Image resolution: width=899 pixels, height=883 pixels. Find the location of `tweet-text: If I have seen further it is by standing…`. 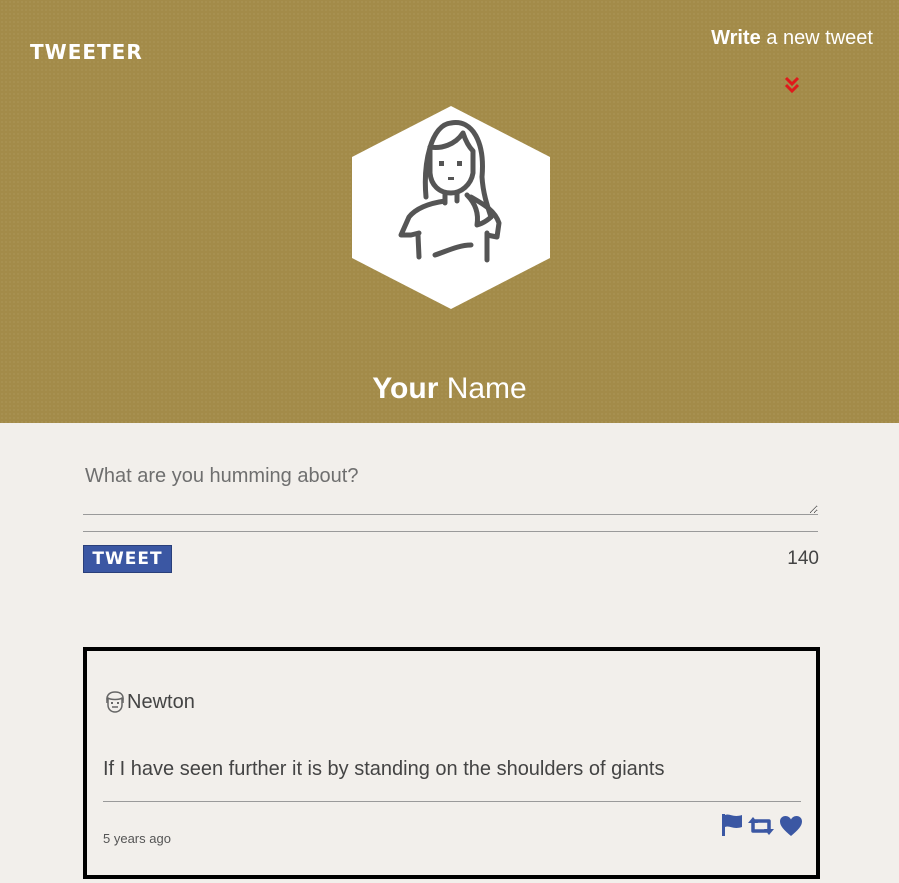

tweet-text: If I have seen further it is by standing… is located at coordinates (384, 769).